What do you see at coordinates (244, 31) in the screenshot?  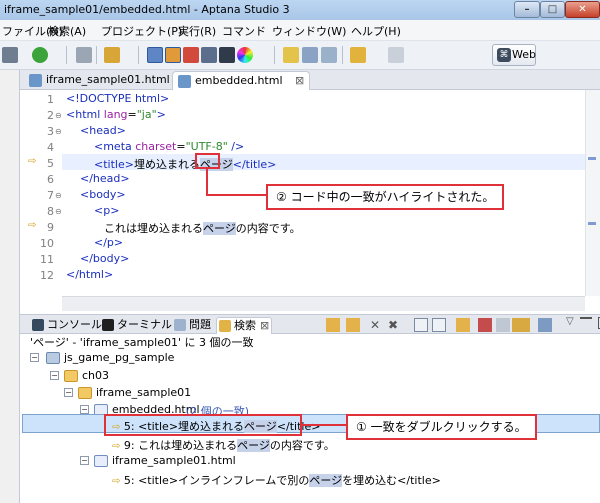 I see `menu-command: コマンド` at bounding box center [244, 31].